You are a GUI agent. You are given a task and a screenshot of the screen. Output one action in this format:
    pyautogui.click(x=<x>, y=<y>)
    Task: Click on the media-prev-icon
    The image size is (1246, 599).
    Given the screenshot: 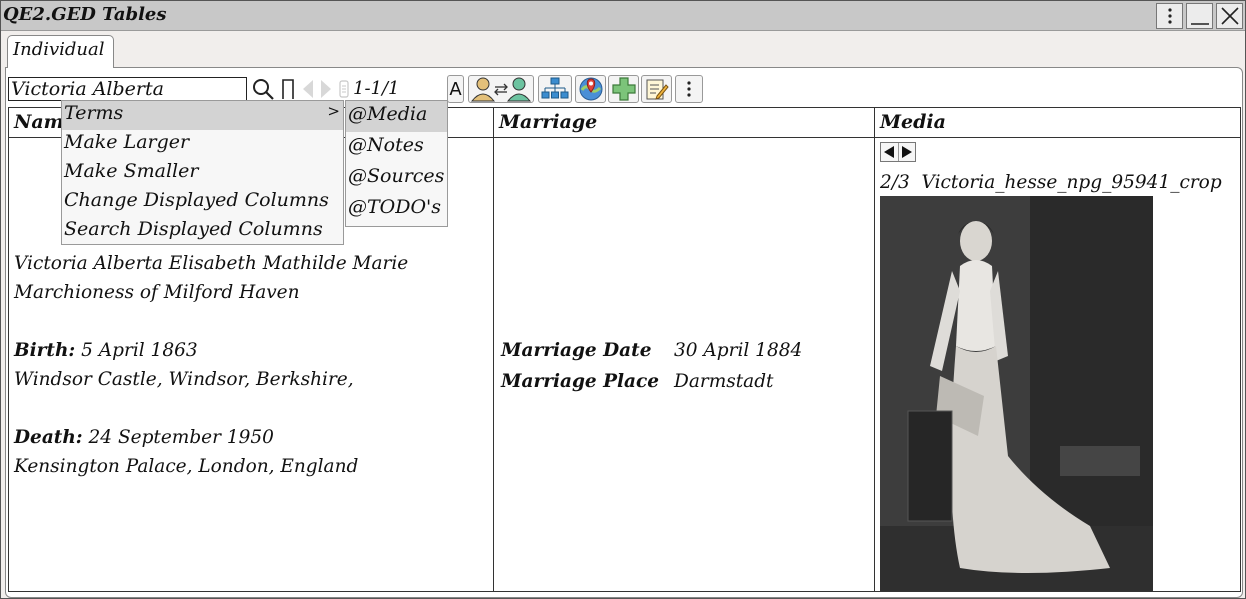 What is the action you would take?
    pyautogui.click(x=889, y=152)
    